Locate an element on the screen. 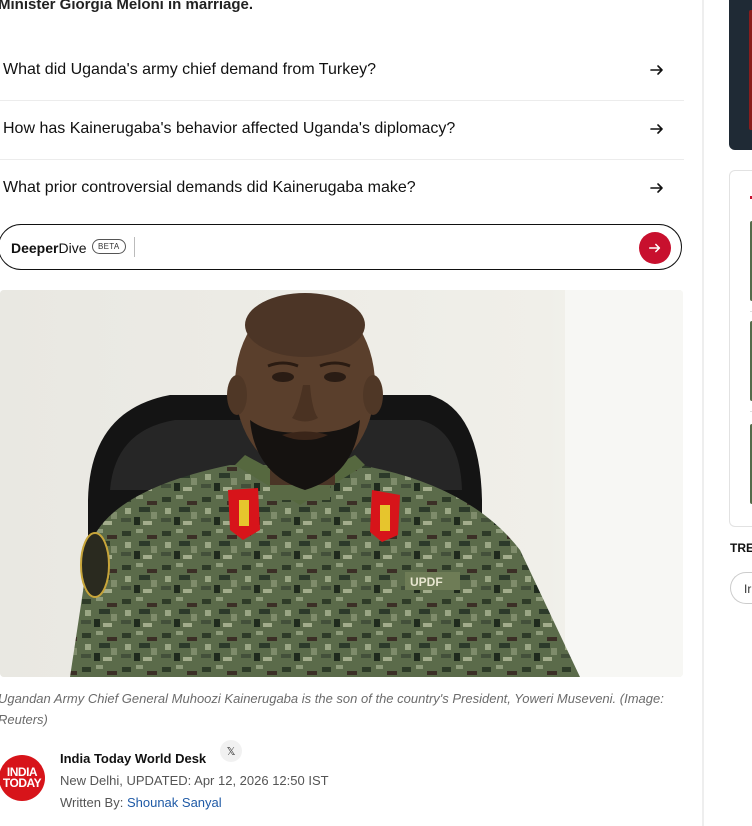 The image size is (752, 826). trending-heading: TRE is located at coordinates (741, 548).